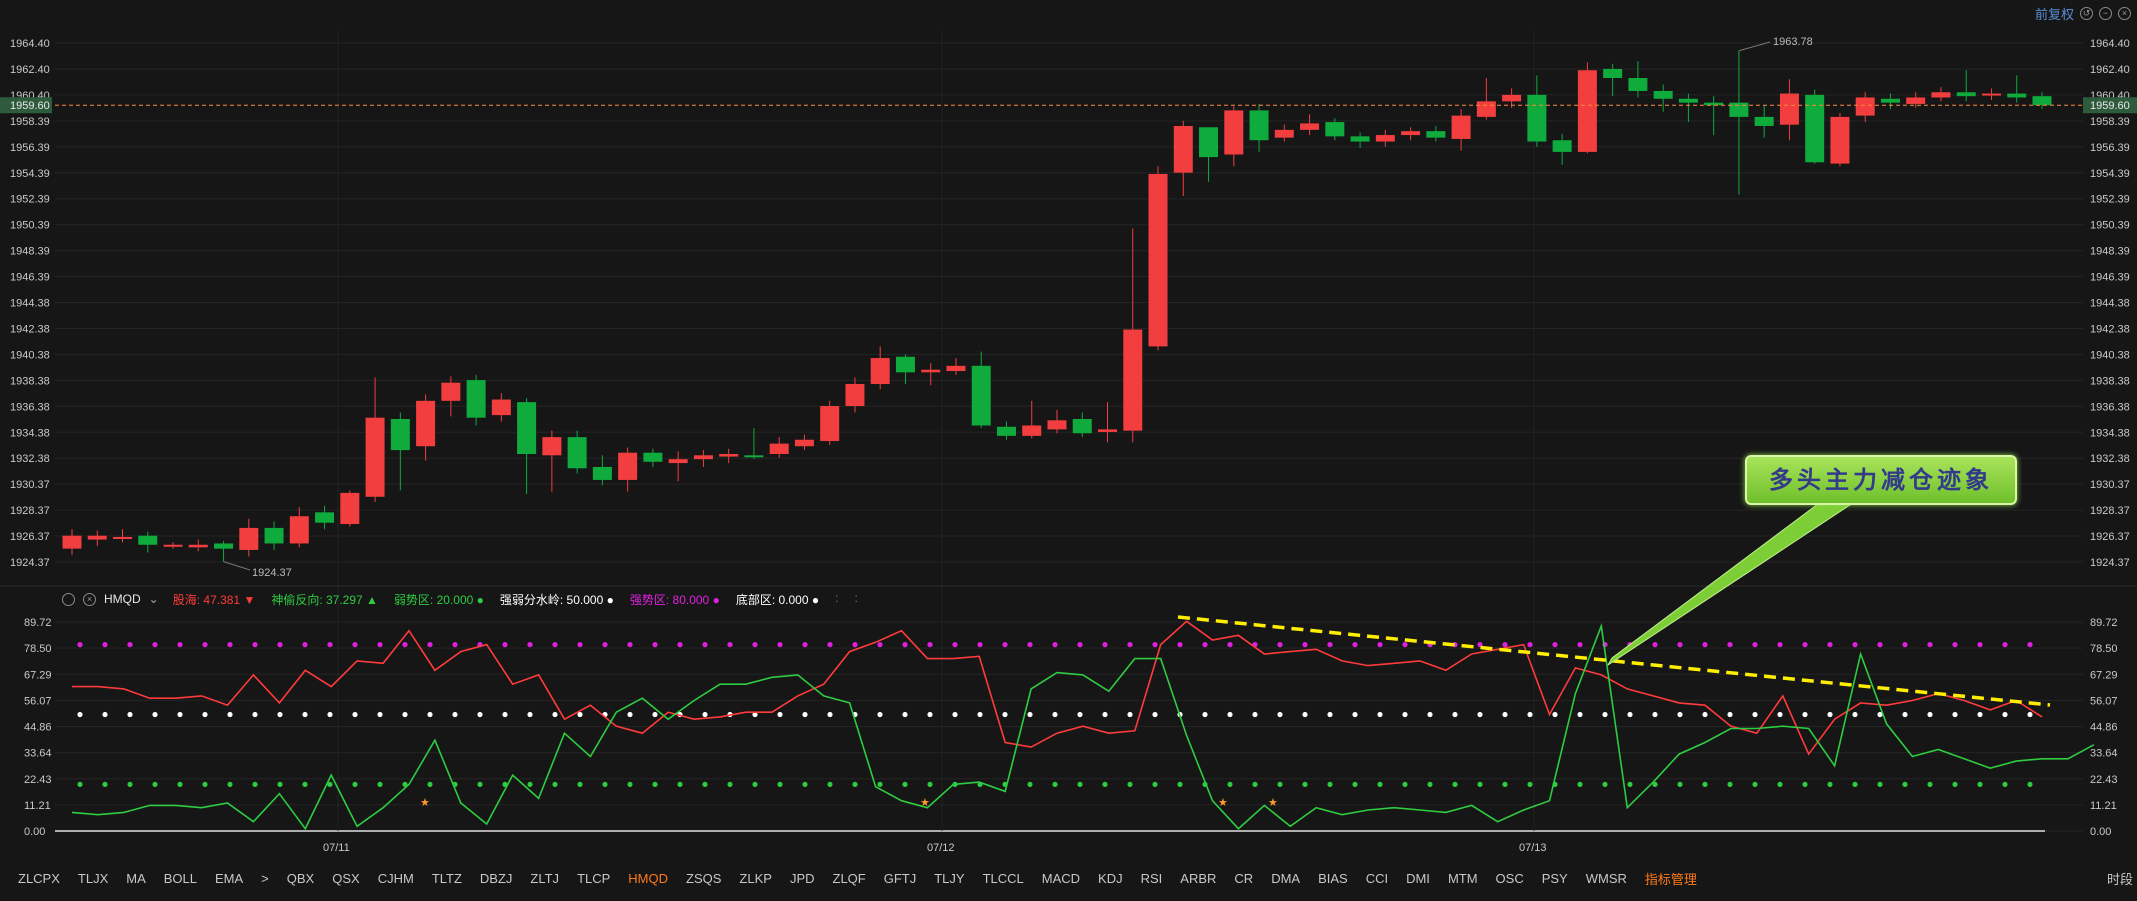 Image resolution: width=2137 pixels, height=901 pixels. I want to click on y-tick-label-right: 1940.38, so click(2110, 355).